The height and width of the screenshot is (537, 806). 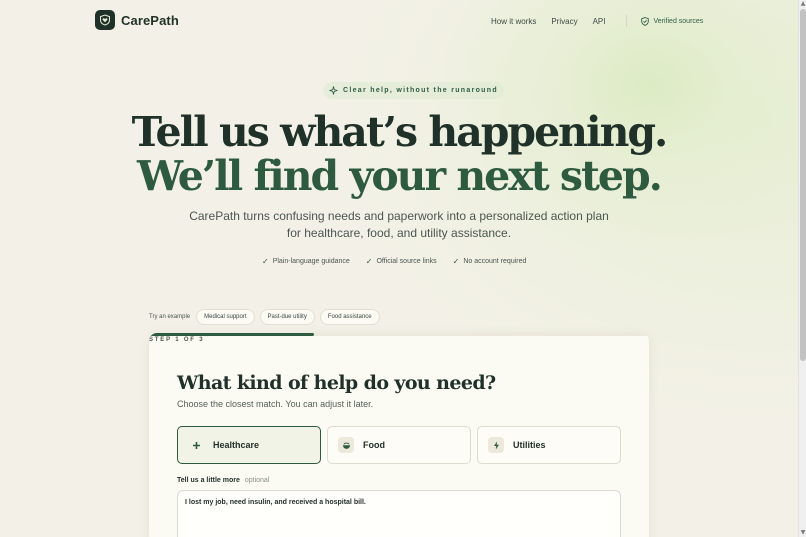 What do you see at coordinates (287, 317) in the screenshot?
I see `example-chip-utility: Past-due utility` at bounding box center [287, 317].